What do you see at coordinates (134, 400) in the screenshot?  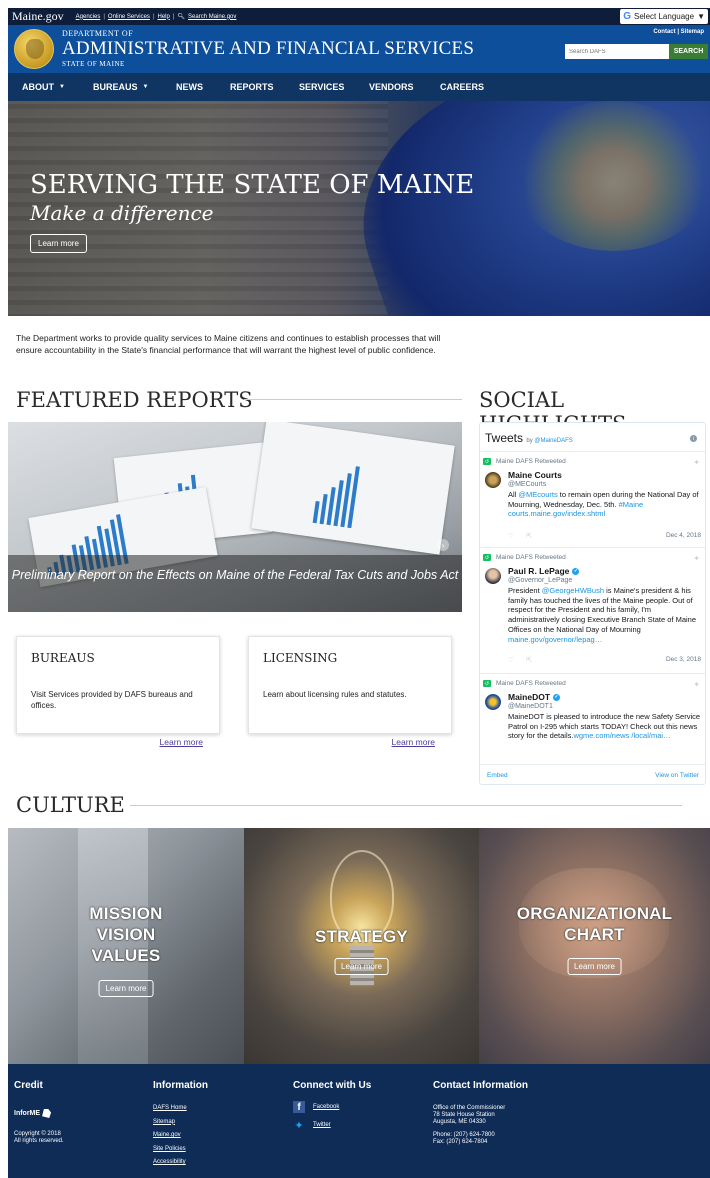 I see `featured-reports-title: FEATURED REPORTS` at bounding box center [134, 400].